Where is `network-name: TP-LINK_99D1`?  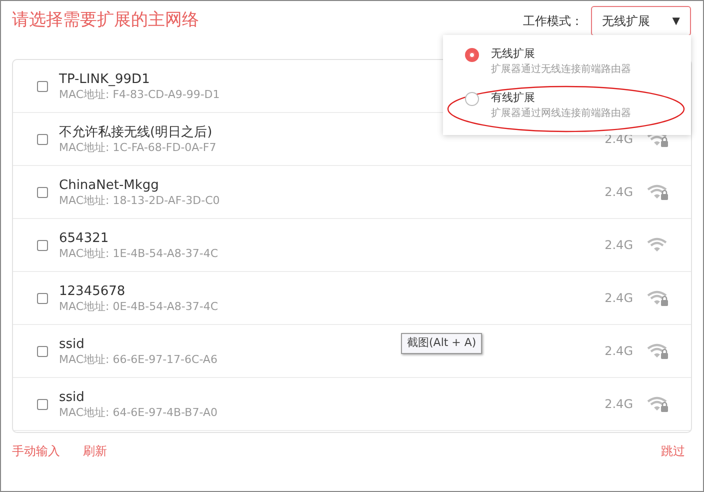
network-name: TP-LINK_99D1 is located at coordinates (104, 79).